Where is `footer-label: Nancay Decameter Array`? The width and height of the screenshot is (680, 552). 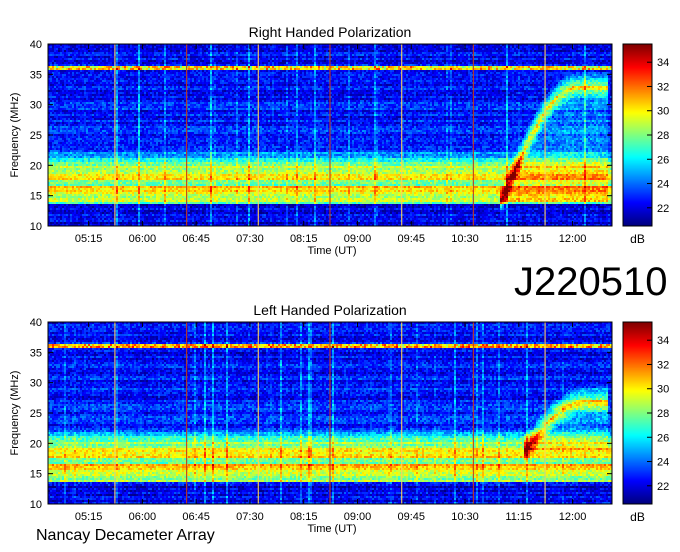 footer-label: Nancay Decameter Array is located at coordinates (125, 535).